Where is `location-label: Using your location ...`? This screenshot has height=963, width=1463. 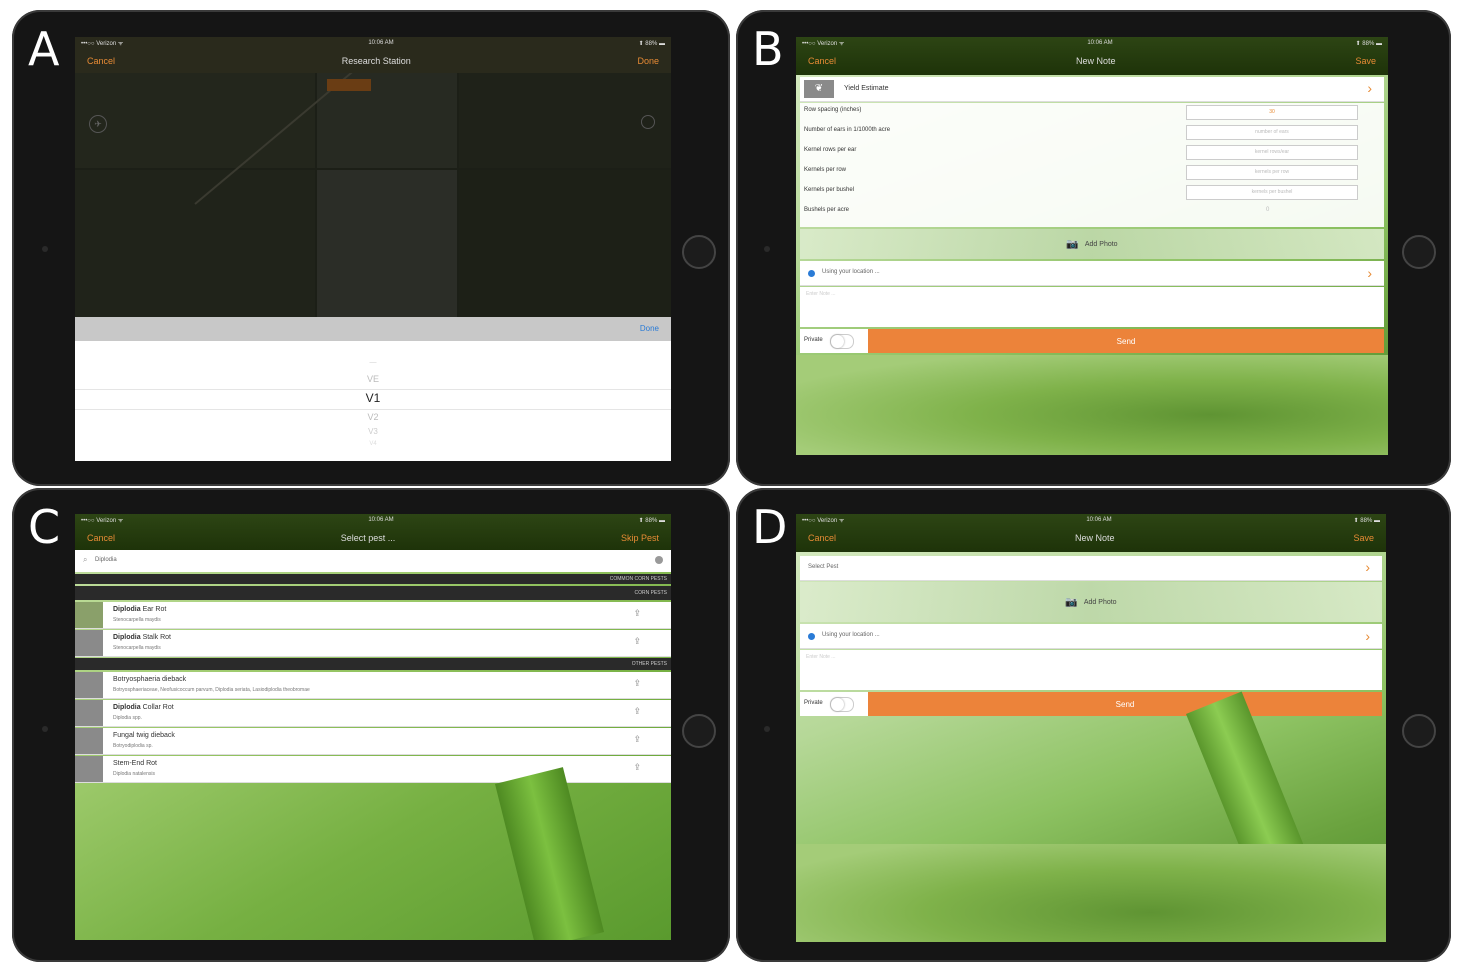
location-label: Using your location ... is located at coordinates (851, 635).